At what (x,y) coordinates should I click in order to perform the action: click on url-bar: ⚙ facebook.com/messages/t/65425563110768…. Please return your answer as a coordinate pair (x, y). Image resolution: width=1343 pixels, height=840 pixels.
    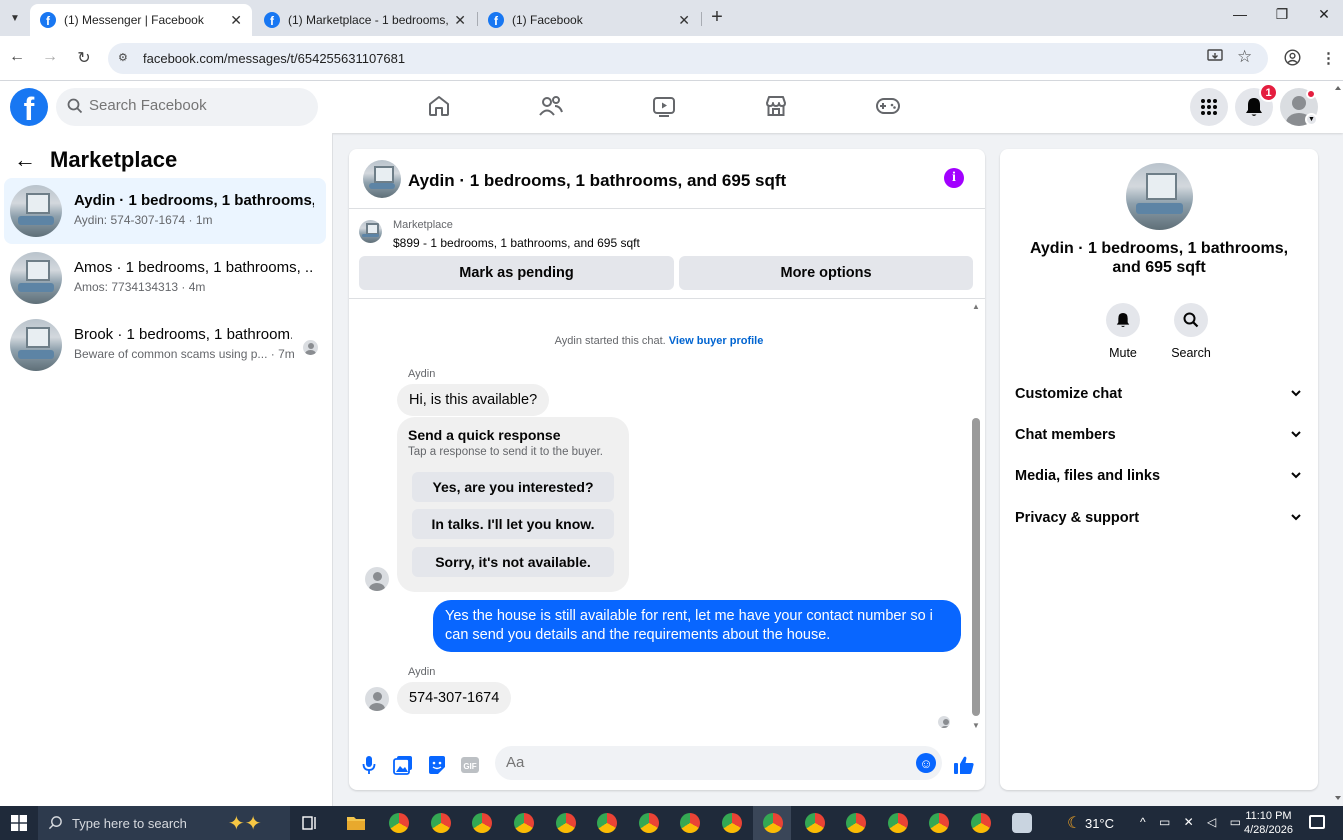
    Looking at the image, I should click on (688, 58).